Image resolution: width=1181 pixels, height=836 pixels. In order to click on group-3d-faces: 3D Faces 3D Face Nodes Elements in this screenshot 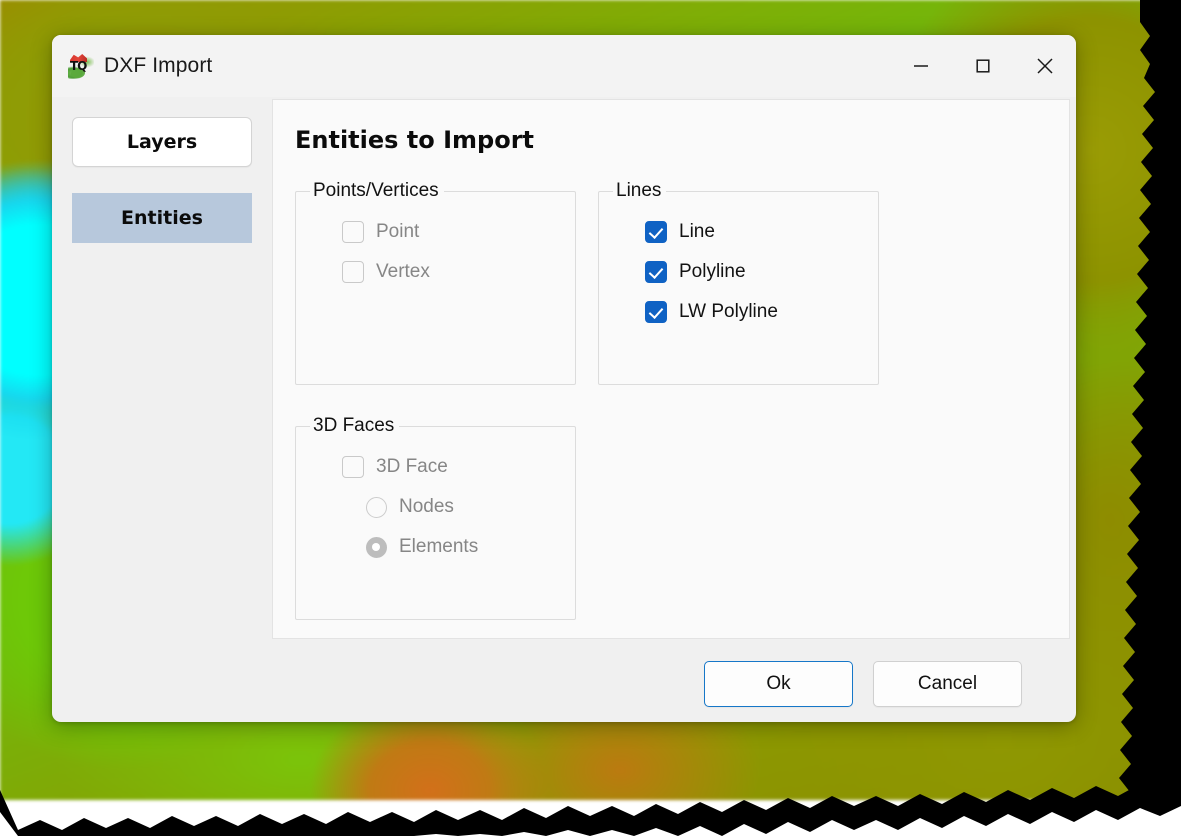, I will do `click(435, 517)`.